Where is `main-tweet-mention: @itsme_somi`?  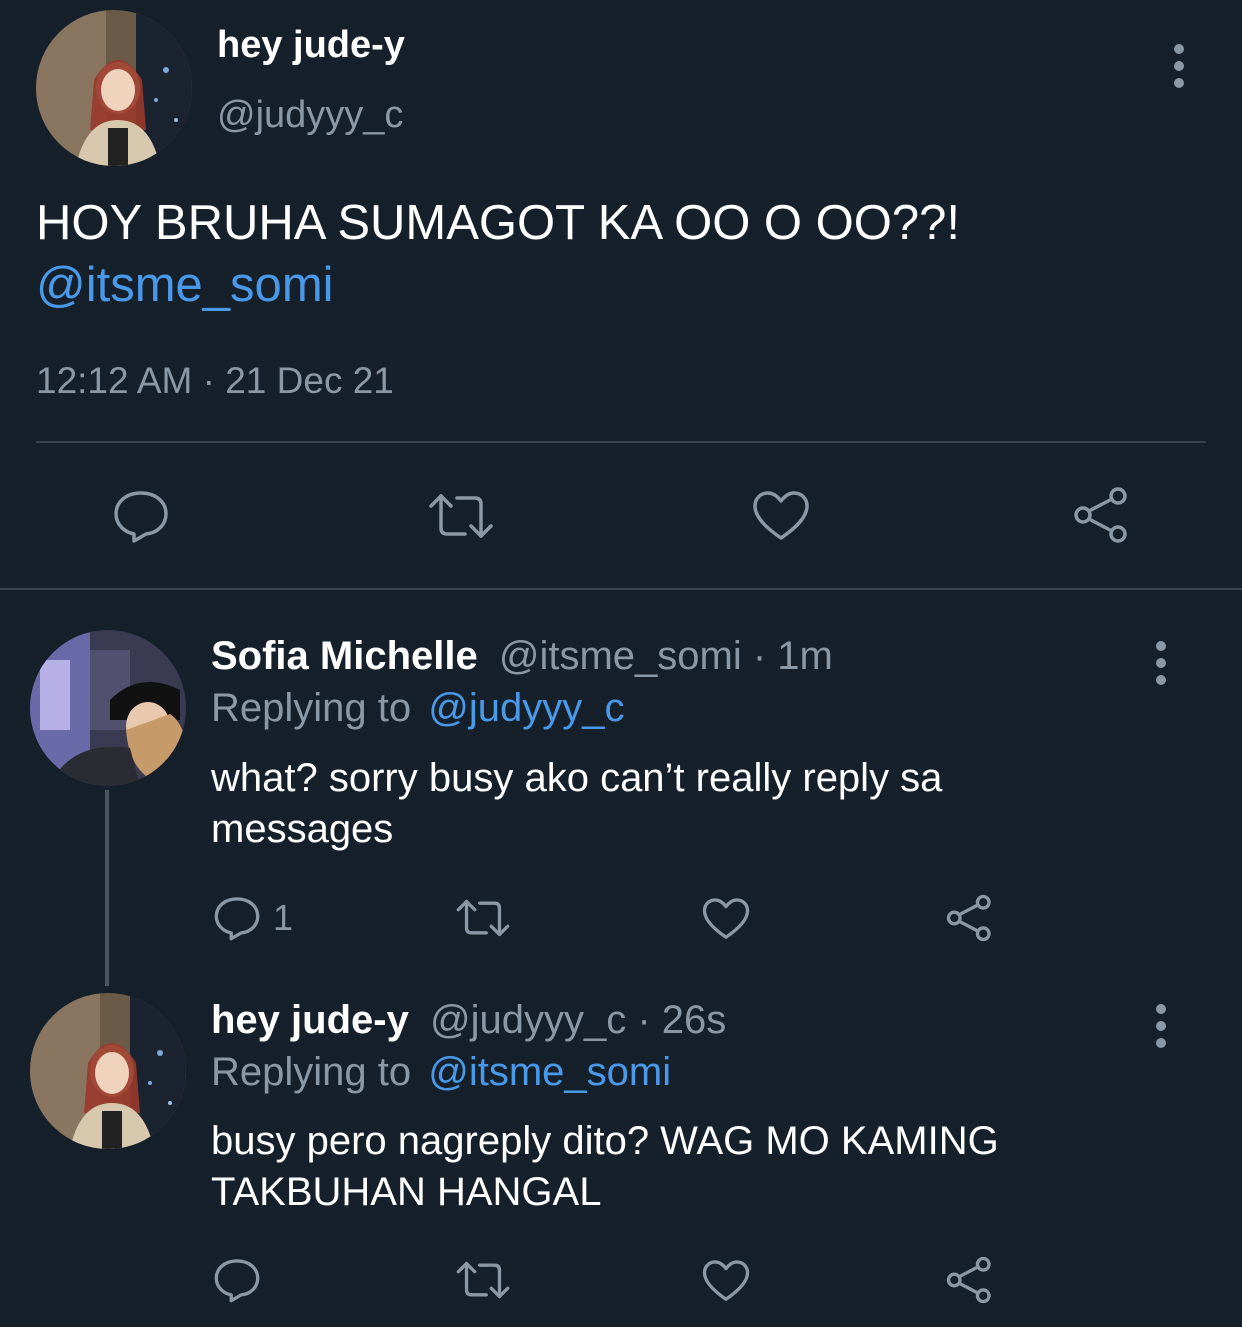 main-tweet-mention: @itsme_somi is located at coordinates (185, 285).